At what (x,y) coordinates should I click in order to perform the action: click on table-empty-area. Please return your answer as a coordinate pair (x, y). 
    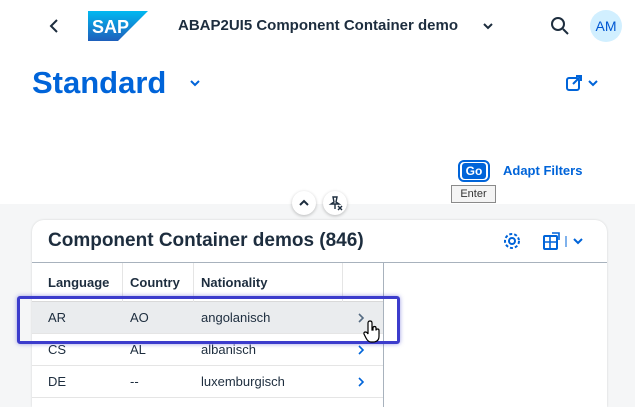
    Looking at the image, I should click on (495, 334).